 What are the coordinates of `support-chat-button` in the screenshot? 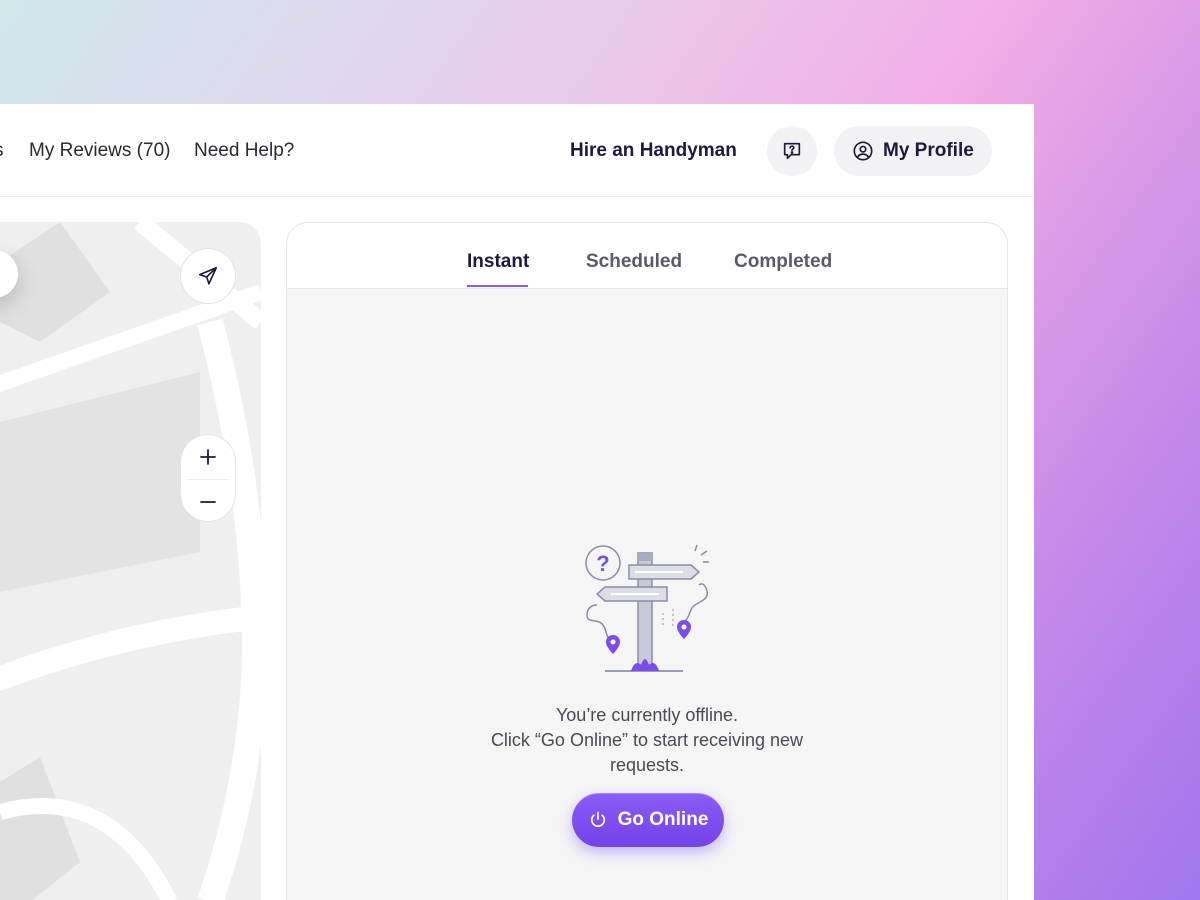 It's located at (792, 151).